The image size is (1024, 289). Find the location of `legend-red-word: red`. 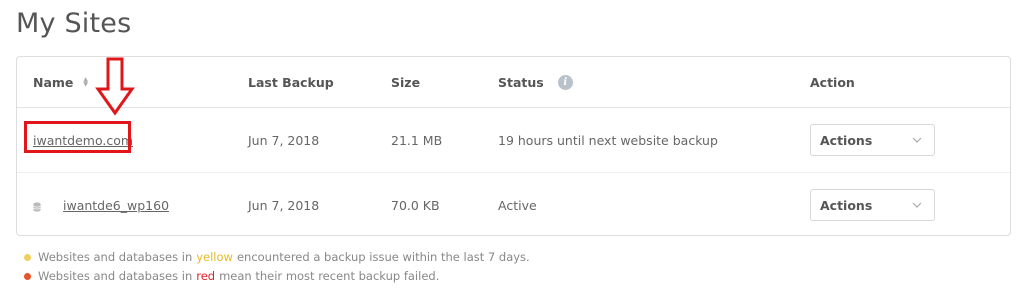

legend-red-word: red is located at coordinates (206, 276).